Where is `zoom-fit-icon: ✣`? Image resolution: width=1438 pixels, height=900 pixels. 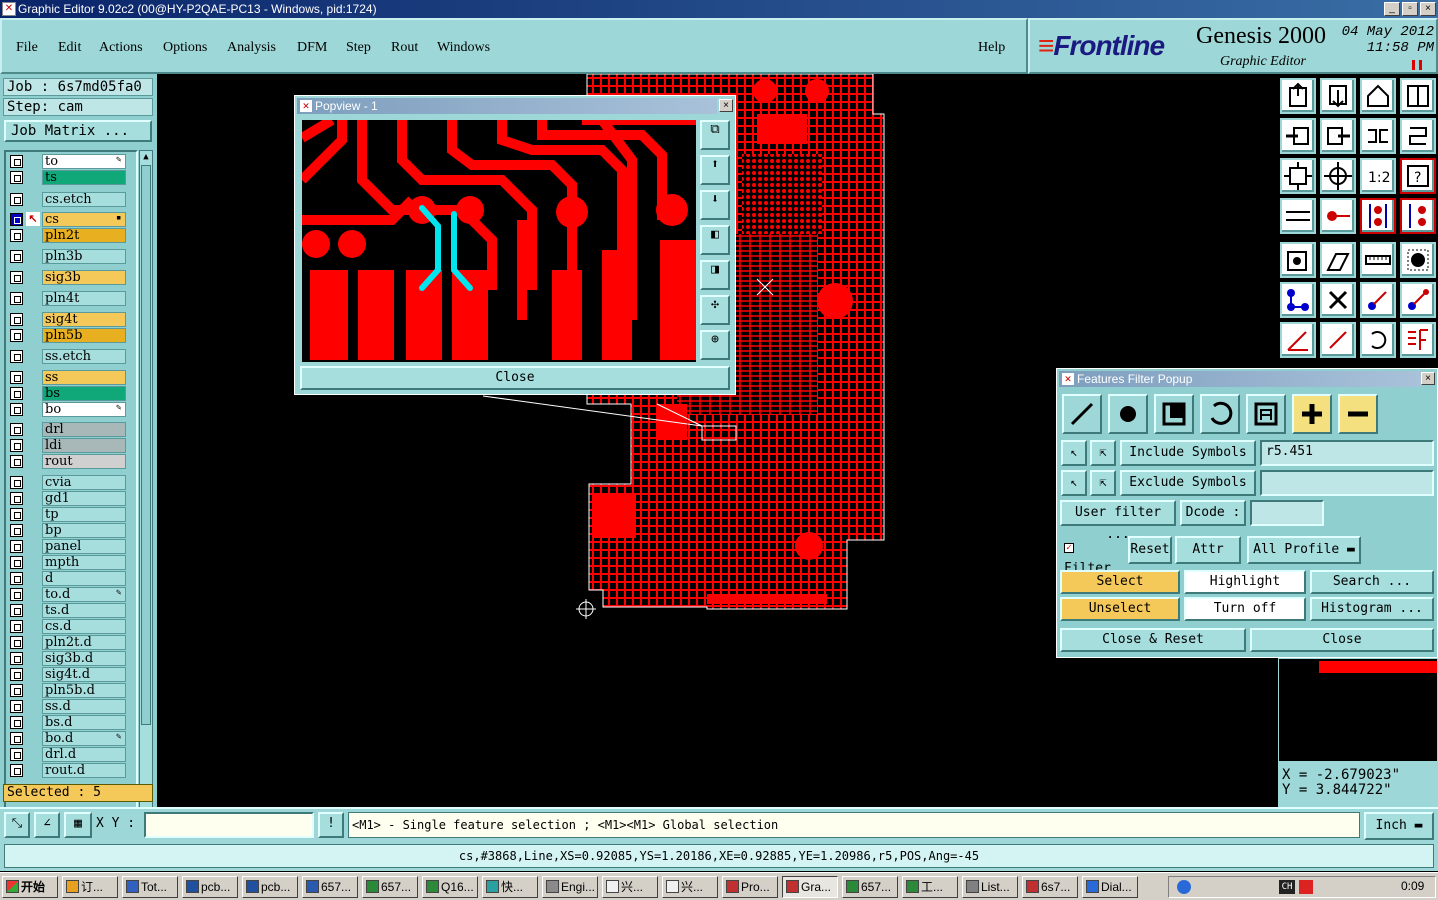 zoom-fit-icon: ✣ is located at coordinates (715, 310).